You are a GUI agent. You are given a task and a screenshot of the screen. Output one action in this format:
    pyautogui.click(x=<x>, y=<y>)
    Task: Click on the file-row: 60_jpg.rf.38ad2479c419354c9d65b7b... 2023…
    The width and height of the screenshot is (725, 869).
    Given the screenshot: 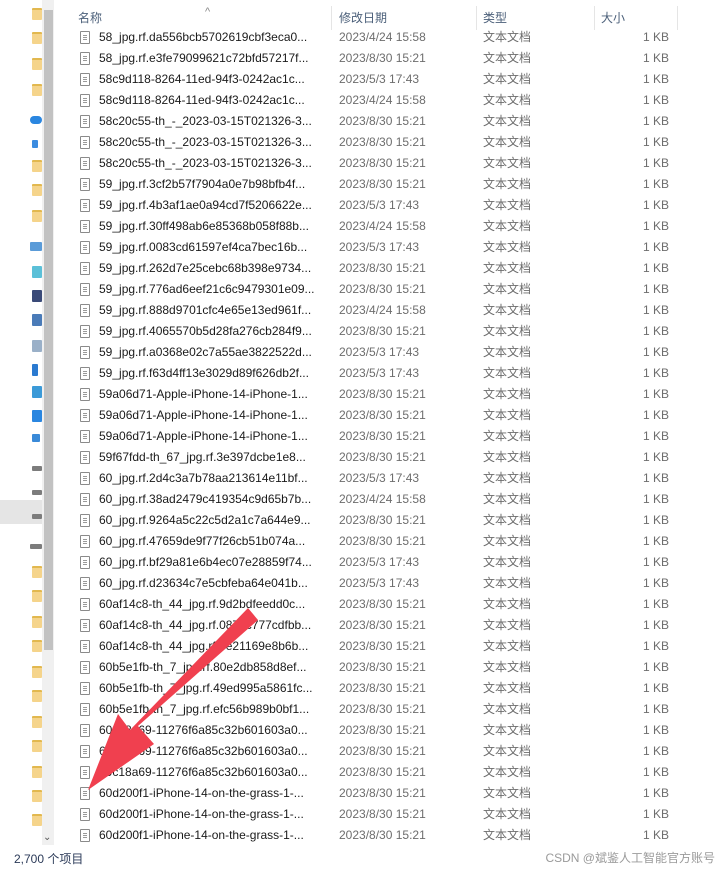 What is the action you would take?
    pyautogui.click(x=370, y=499)
    